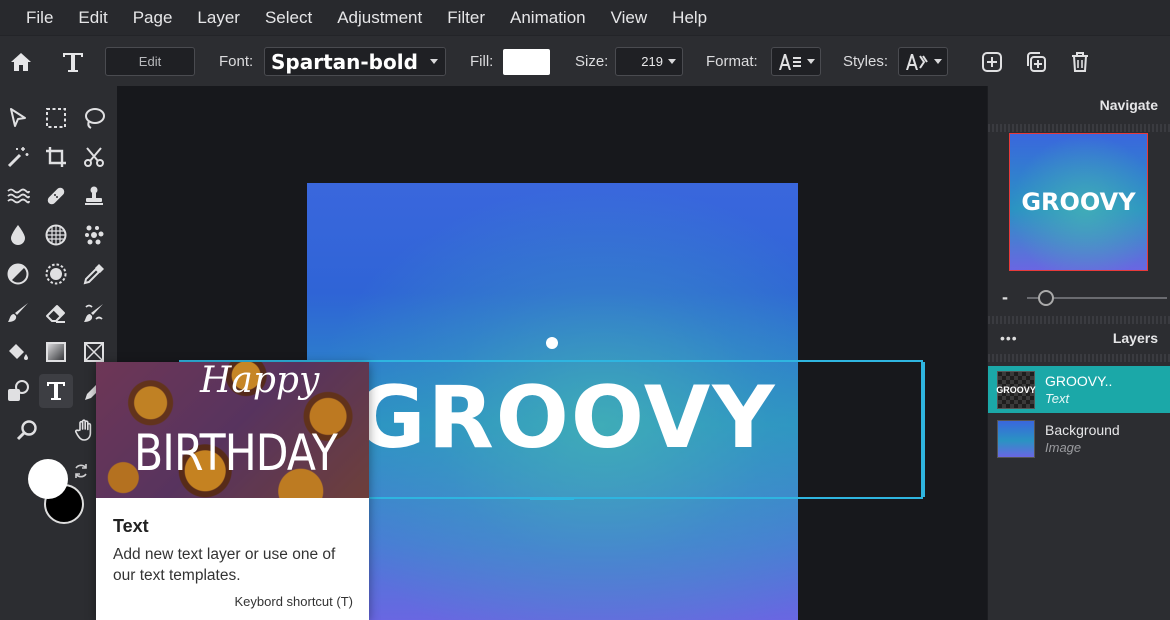  What do you see at coordinates (39, 18) in the screenshot?
I see `menu-file: File` at bounding box center [39, 18].